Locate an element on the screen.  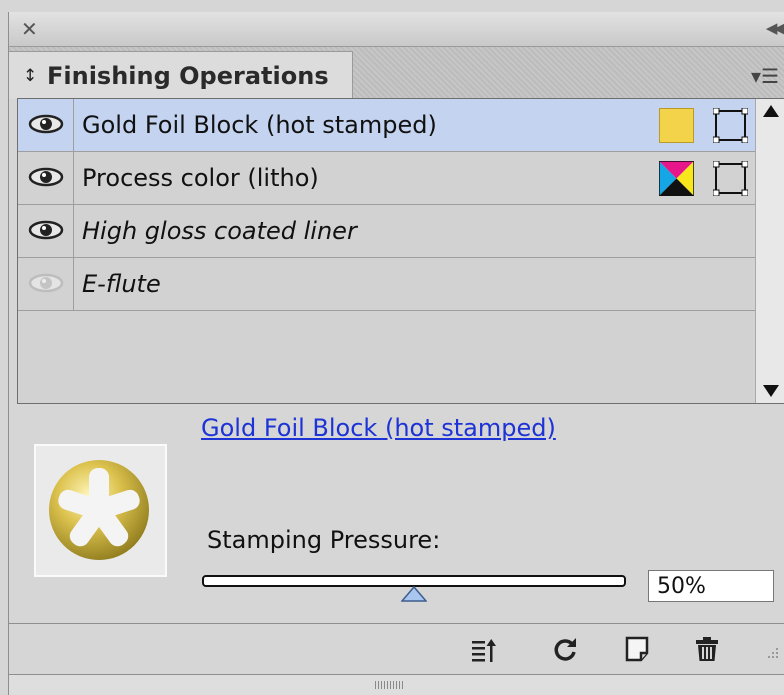
trash-icon is located at coordinates (707, 649).